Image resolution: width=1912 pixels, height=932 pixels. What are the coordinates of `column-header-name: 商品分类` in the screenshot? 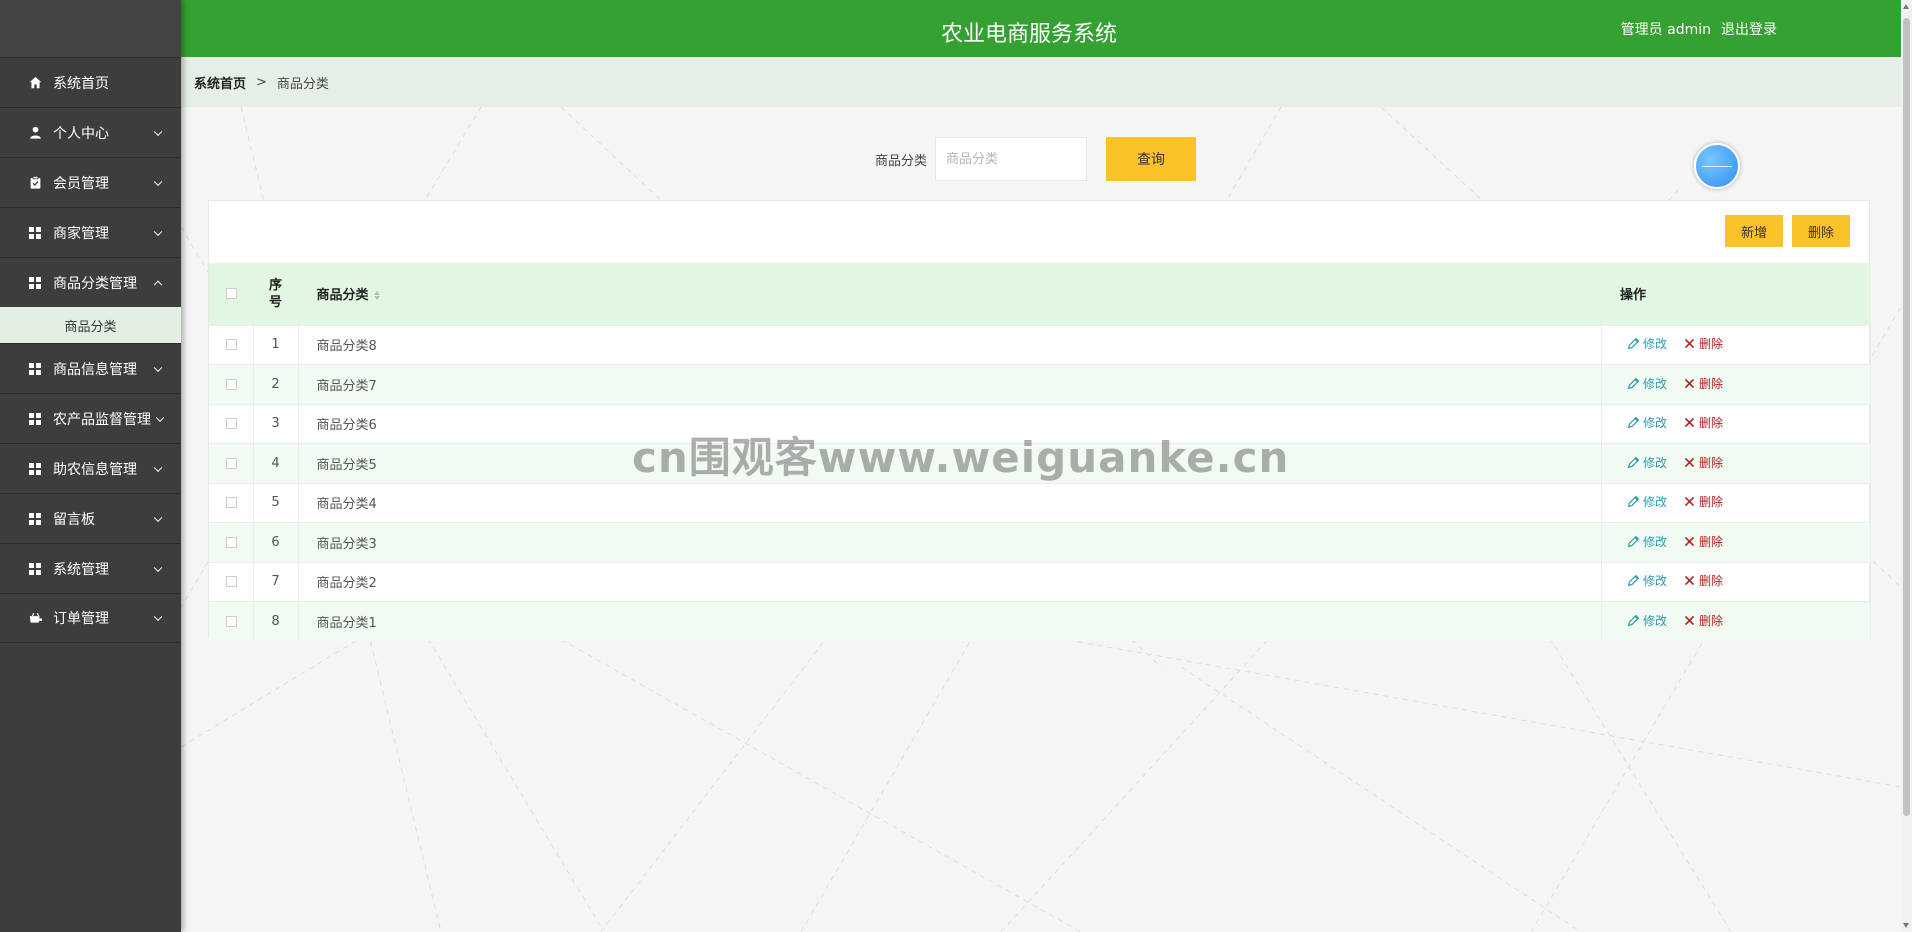 It's located at (950, 294).